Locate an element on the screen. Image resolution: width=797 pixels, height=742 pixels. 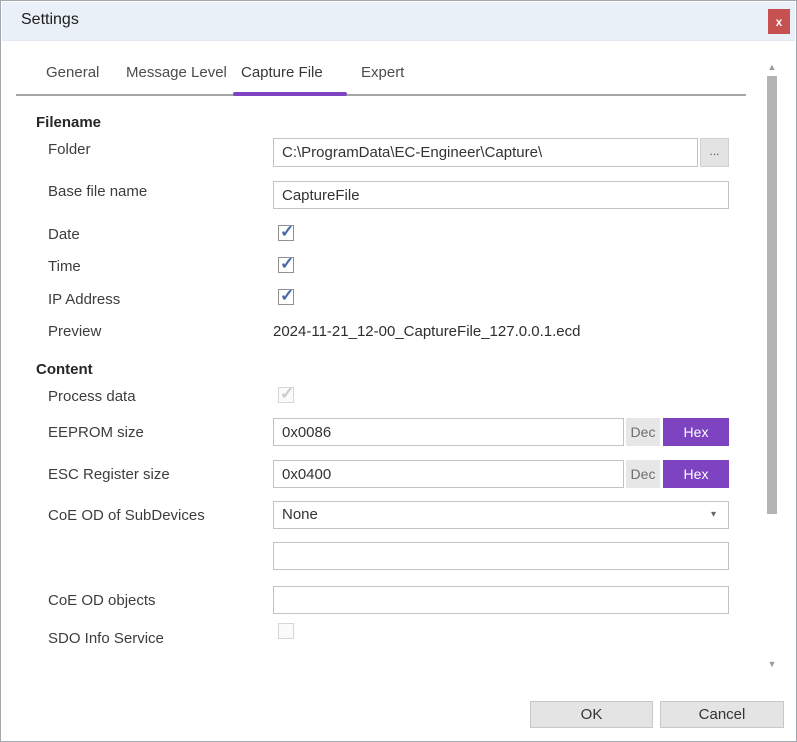
ip-address-checkbox is located at coordinates (286, 296).